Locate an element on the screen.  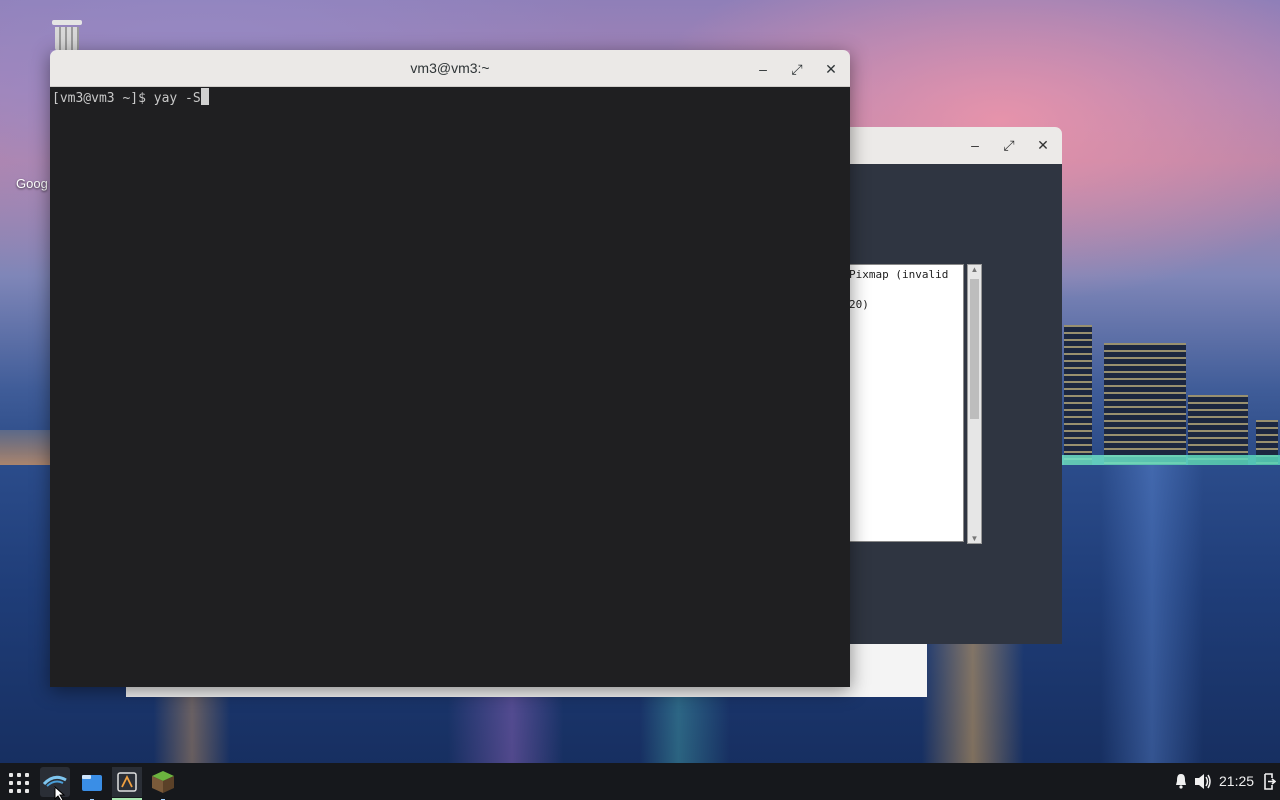
desktop-icon-label: Goog is located at coordinates (32, 183).